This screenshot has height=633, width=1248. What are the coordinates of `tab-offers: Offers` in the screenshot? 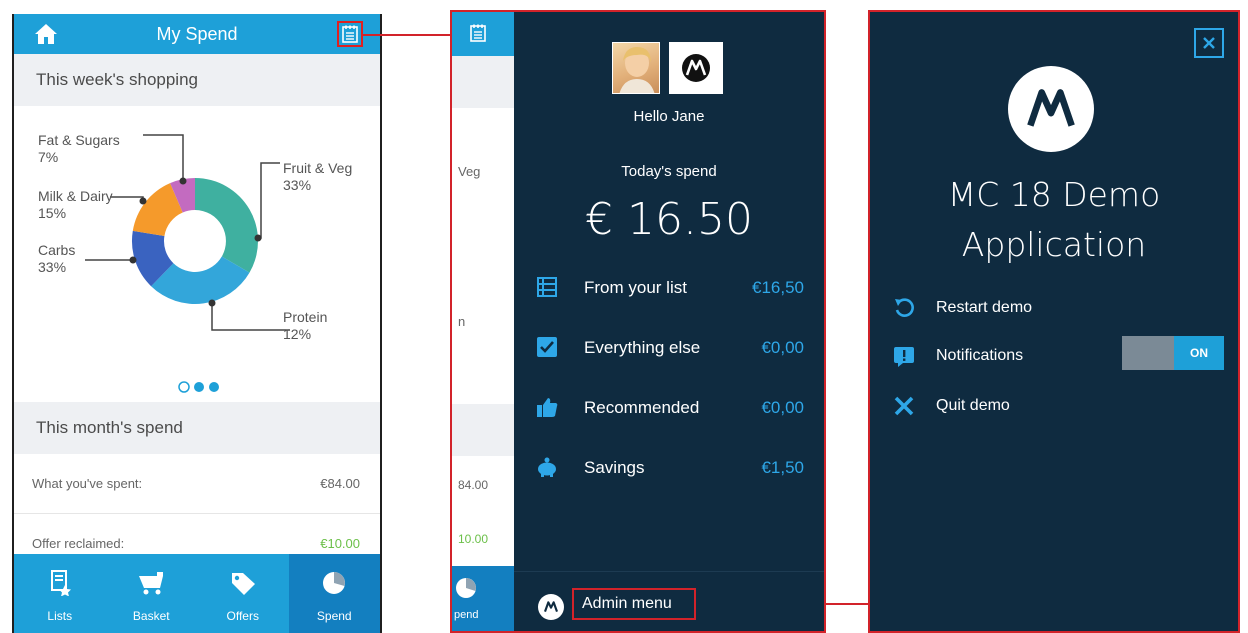 It's located at (243, 593).